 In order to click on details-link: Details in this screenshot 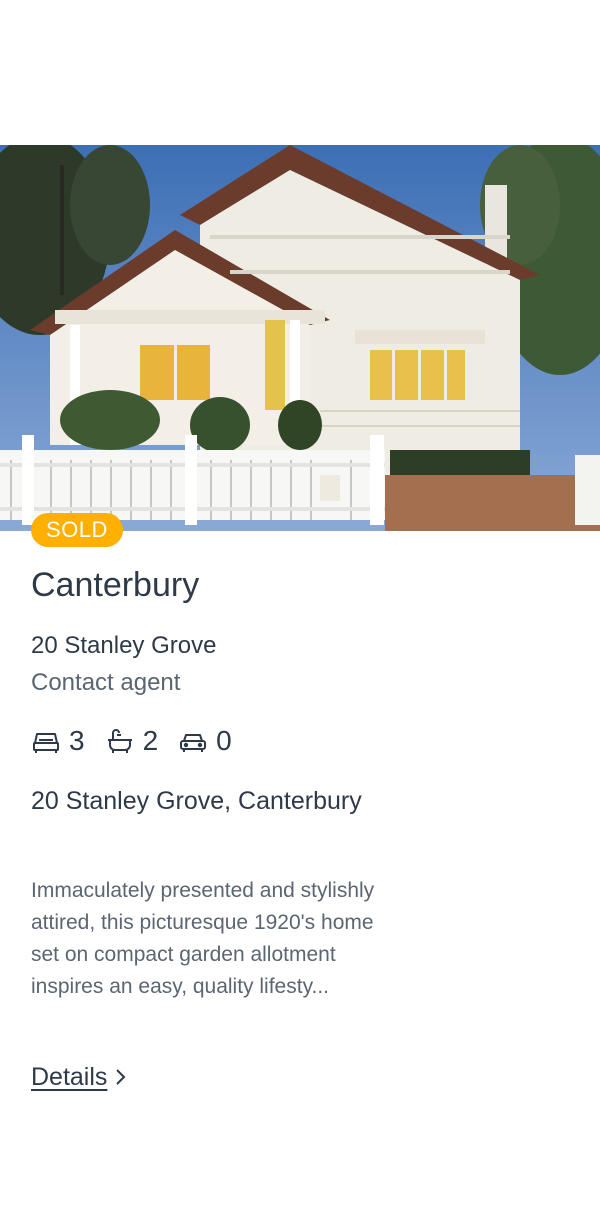, I will do `click(80, 1077)`.